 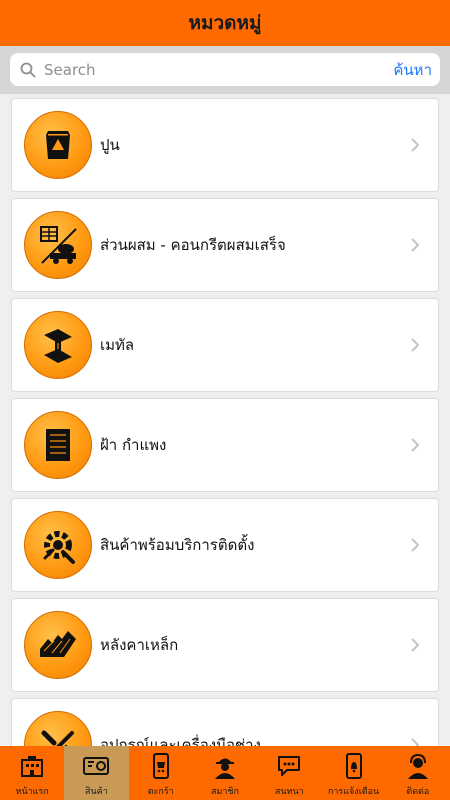 What do you see at coordinates (409, 70) in the screenshot?
I see `search-button: ค้นหา` at bounding box center [409, 70].